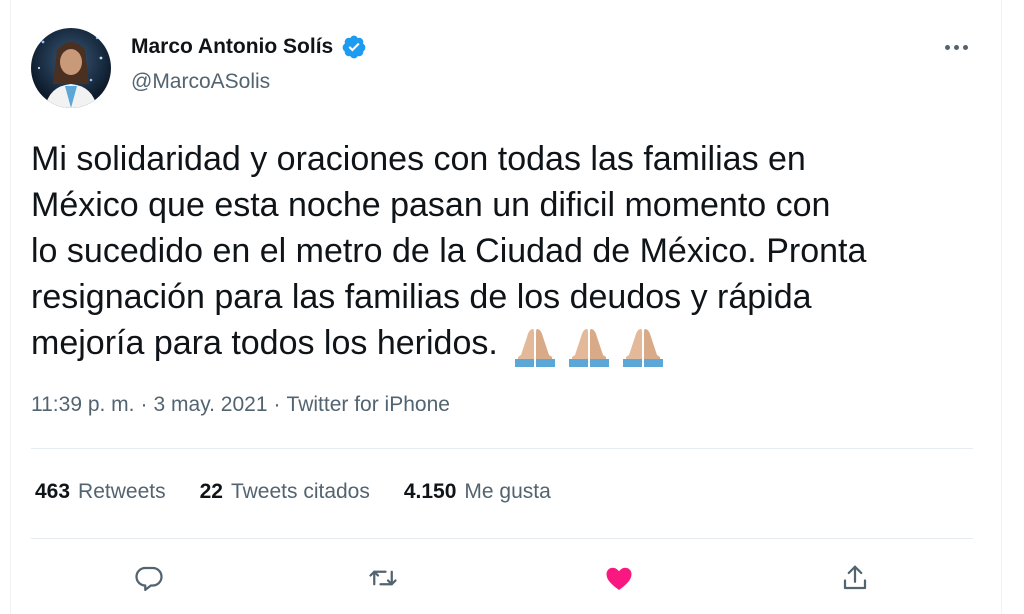 The height and width of the screenshot is (614, 1024). I want to click on tweet-last-line: mejoría para todos los heridos., so click(506, 344).